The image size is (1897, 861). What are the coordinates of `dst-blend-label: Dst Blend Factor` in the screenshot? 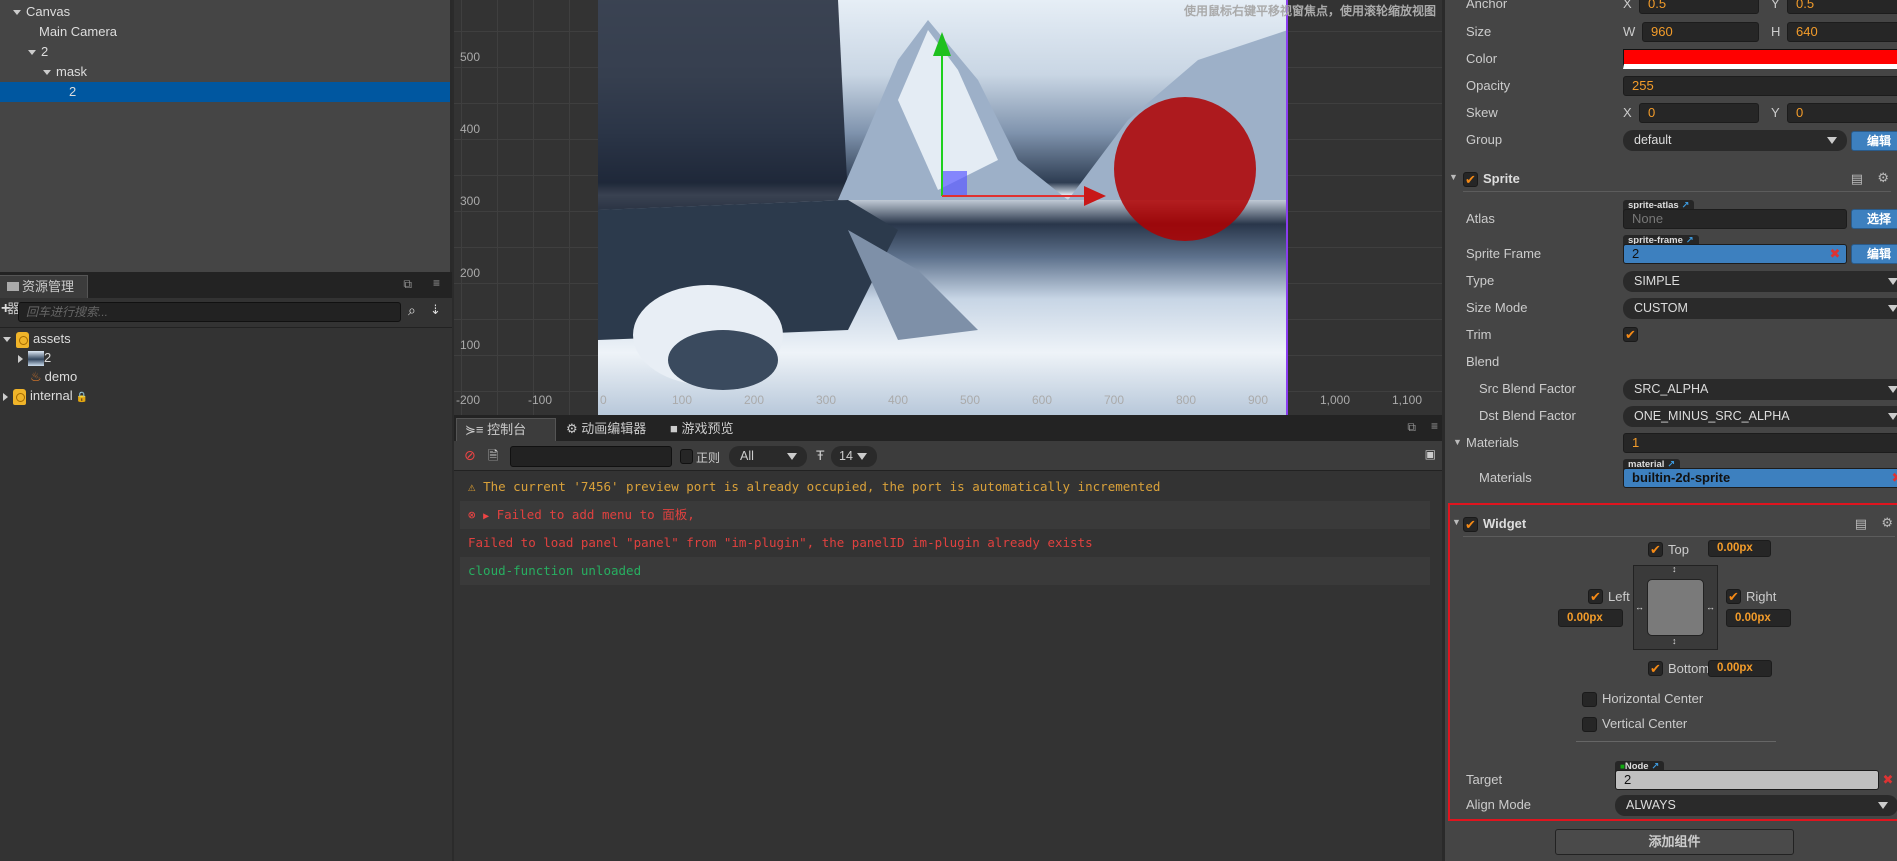 It's located at (1527, 415).